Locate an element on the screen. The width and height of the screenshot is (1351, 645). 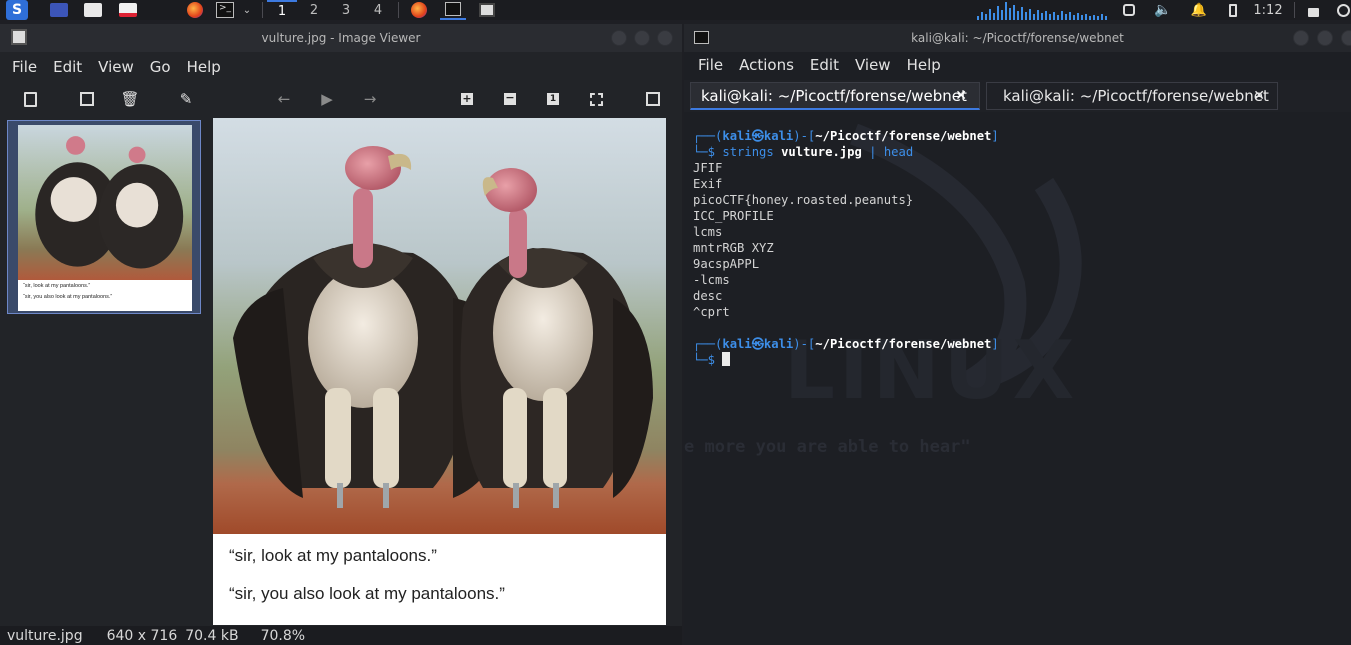
terminal-app-icon is located at coordinates (701, 37).